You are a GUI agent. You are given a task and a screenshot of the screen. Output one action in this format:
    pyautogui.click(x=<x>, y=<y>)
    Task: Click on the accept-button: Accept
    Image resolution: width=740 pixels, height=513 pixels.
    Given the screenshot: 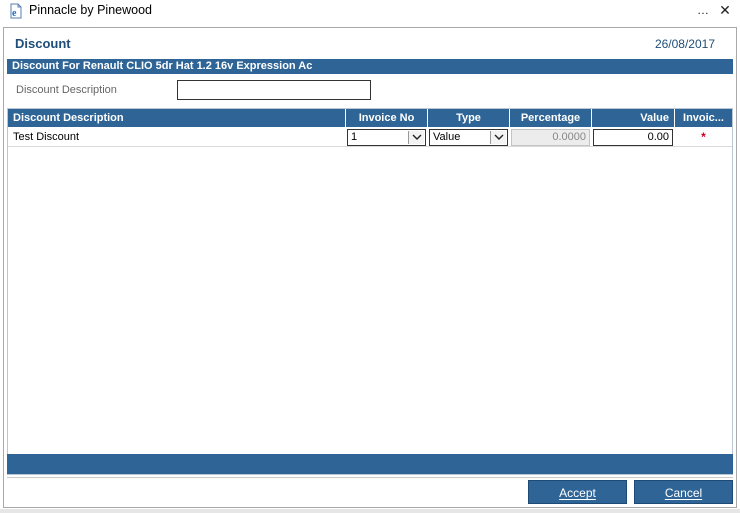 What is the action you would take?
    pyautogui.click(x=577, y=492)
    